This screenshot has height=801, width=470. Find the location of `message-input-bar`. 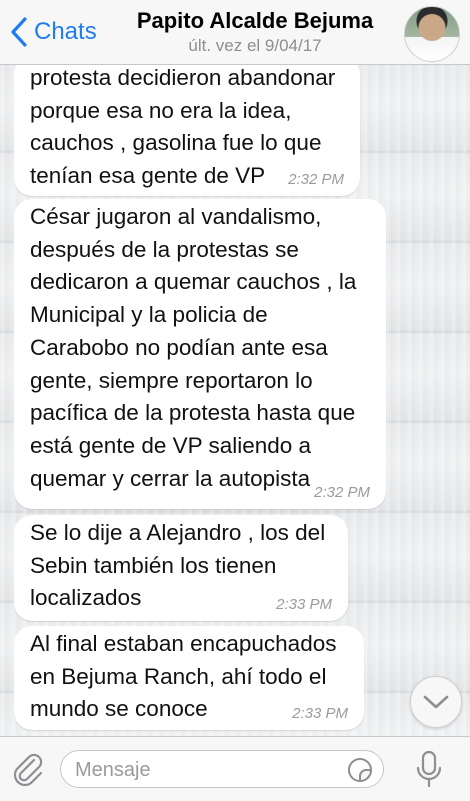

message-input-bar is located at coordinates (235, 768).